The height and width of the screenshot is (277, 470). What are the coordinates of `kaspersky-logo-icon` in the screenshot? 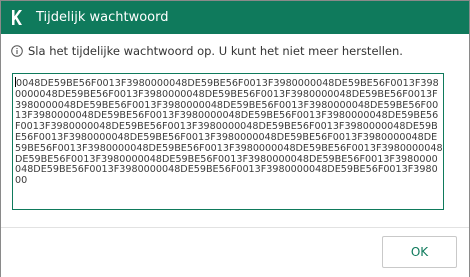 It's located at (17, 17).